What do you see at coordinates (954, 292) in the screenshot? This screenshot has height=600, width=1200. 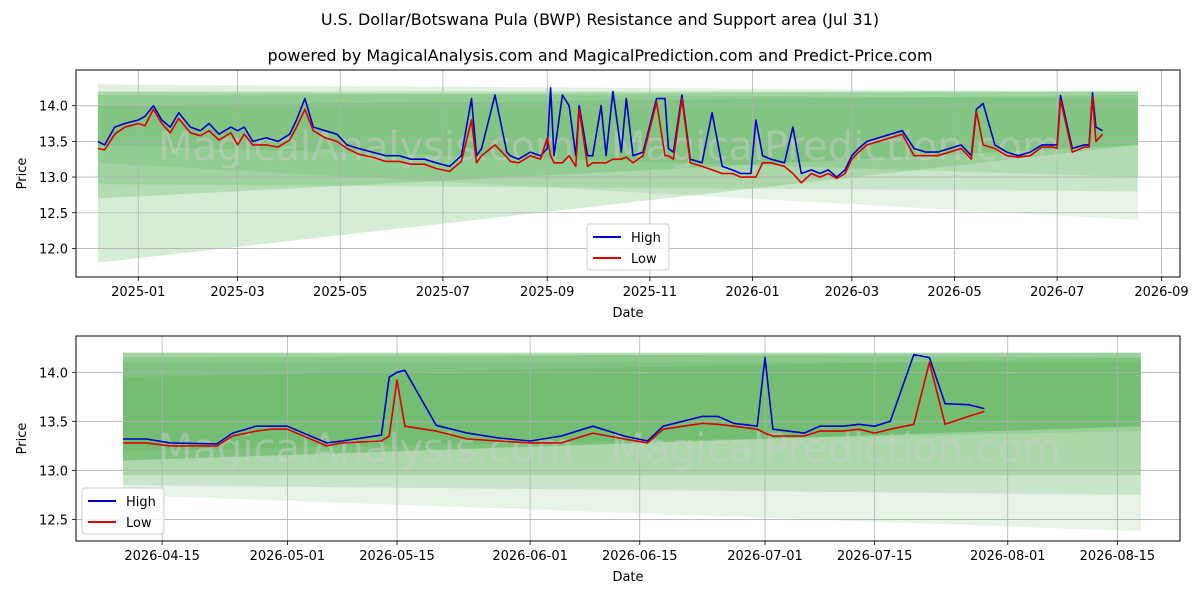 I see `x-tick-label: 2026-05` at bounding box center [954, 292].